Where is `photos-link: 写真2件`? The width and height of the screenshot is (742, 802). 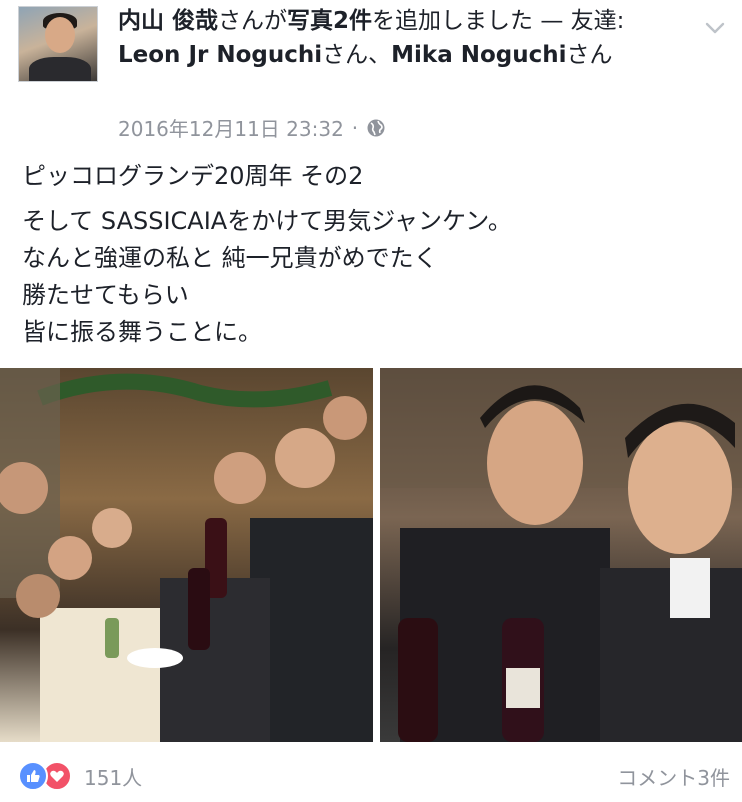
photos-link: 写真2件 is located at coordinates (329, 21).